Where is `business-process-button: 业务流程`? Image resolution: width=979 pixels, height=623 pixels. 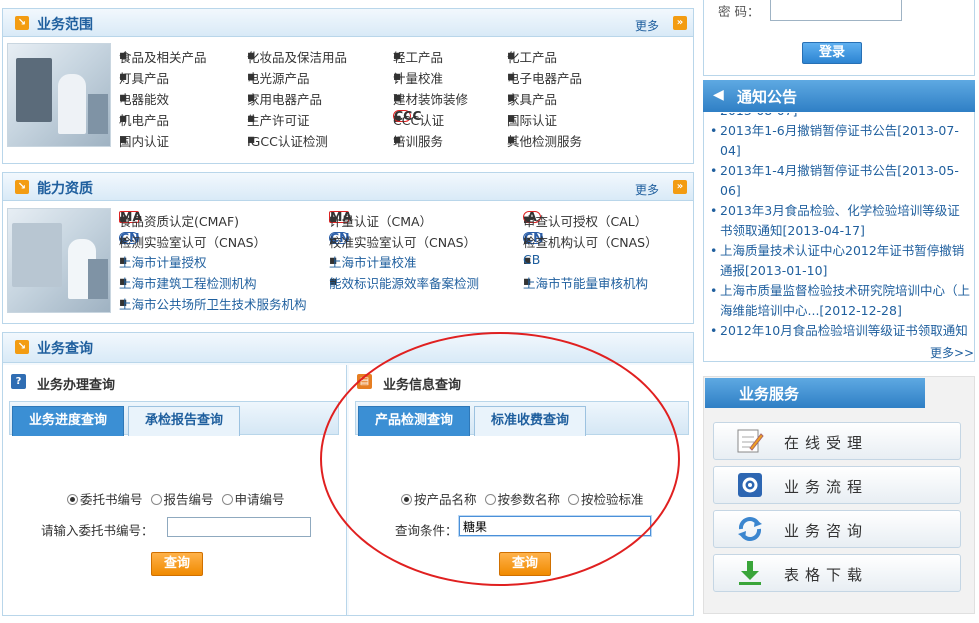 business-process-button: 业务流程 is located at coordinates (837, 485).